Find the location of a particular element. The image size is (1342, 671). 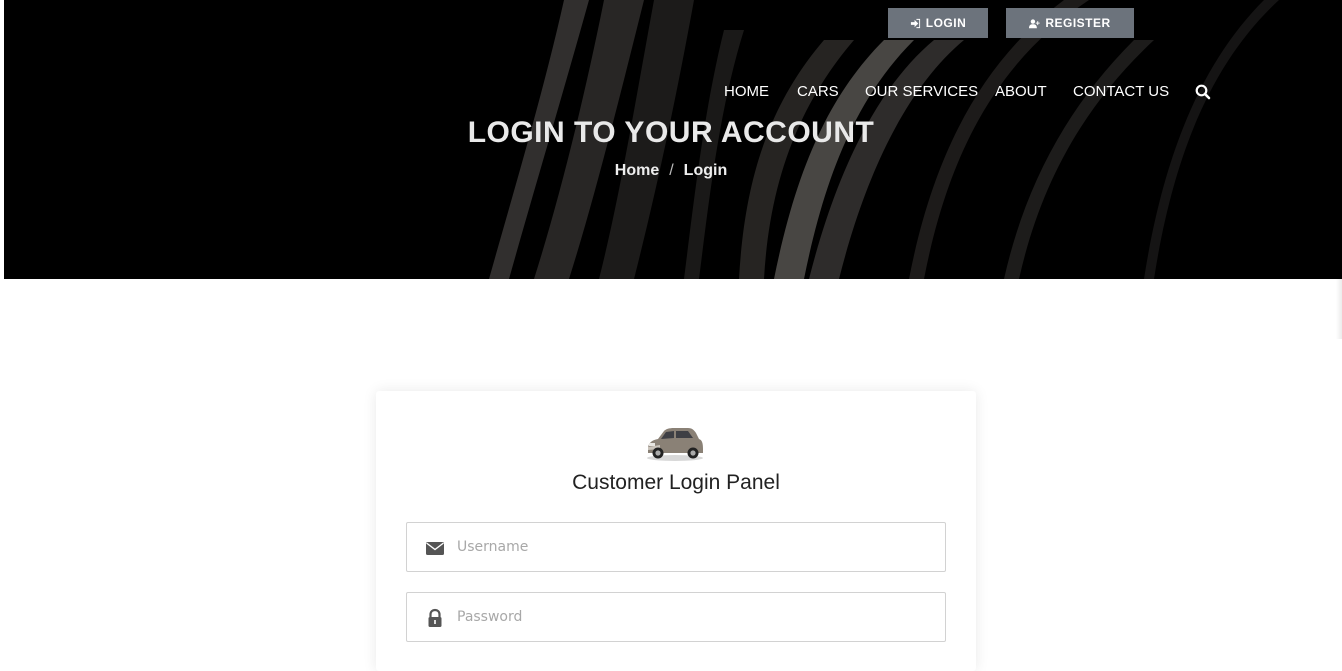

password-input is located at coordinates (697, 617).